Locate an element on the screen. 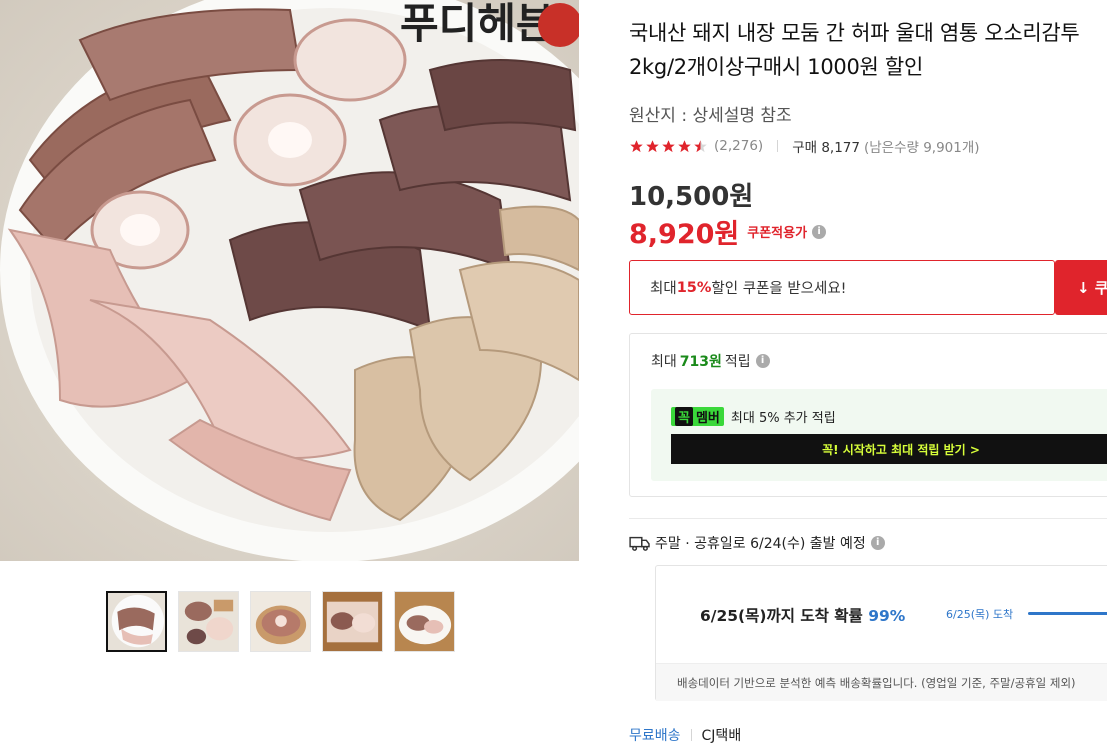 The image size is (1107, 752). half-star-icon is located at coordinates (700, 146).